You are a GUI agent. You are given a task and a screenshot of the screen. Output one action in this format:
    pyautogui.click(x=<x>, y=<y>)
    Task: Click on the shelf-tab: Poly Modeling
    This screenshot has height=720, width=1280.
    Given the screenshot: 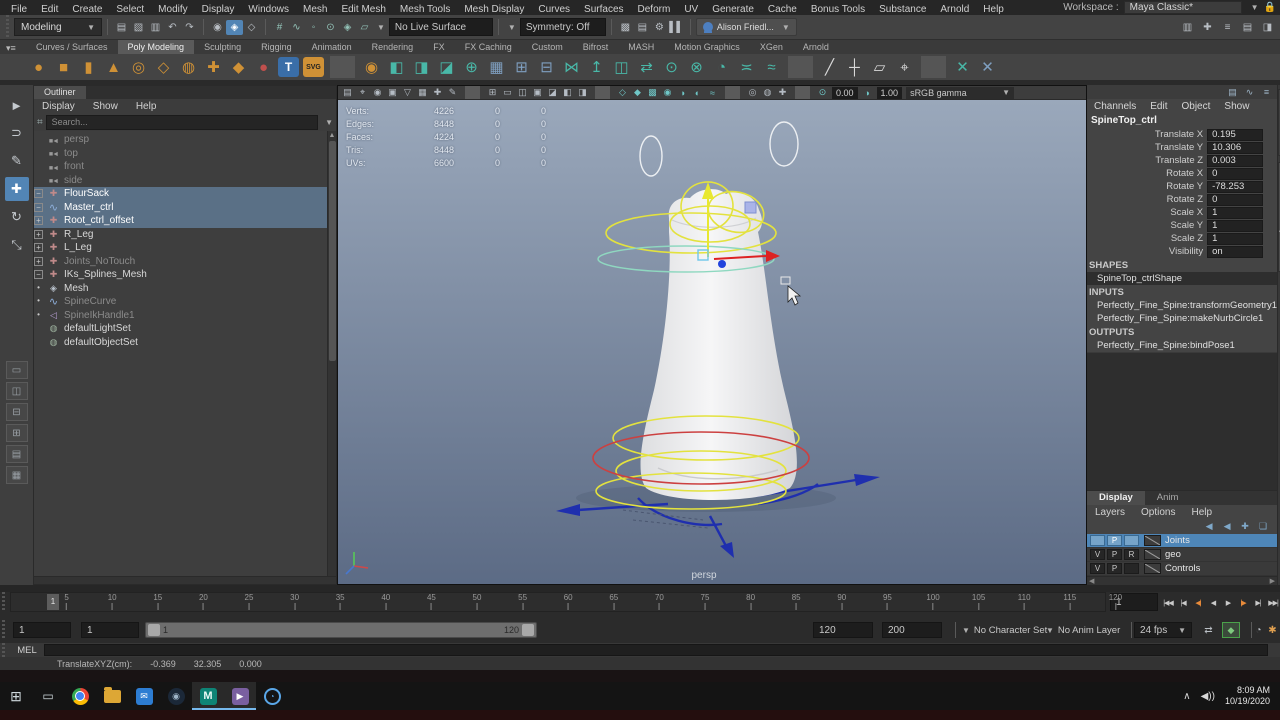 What is the action you would take?
    pyautogui.click(x=156, y=47)
    